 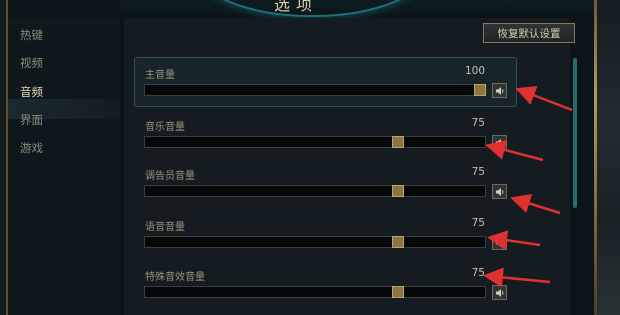 What do you see at coordinates (31, 63) in the screenshot?
I see `sidebar-item-video: 视频` at bounding box center [31, 63].